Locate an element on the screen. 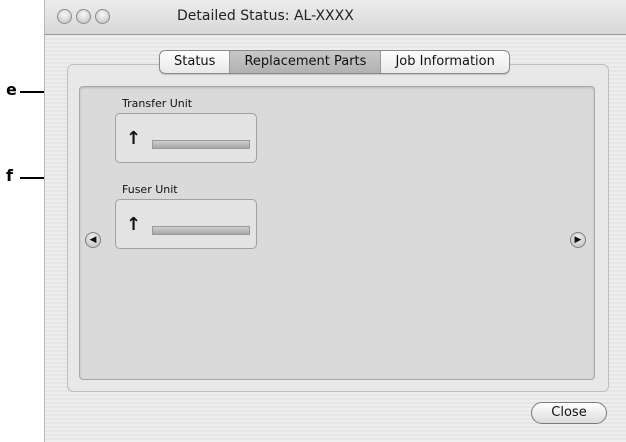 The width and height of the screenshot is (626, 442). next-page-button: ▶ is located at coordinates (578, 240).